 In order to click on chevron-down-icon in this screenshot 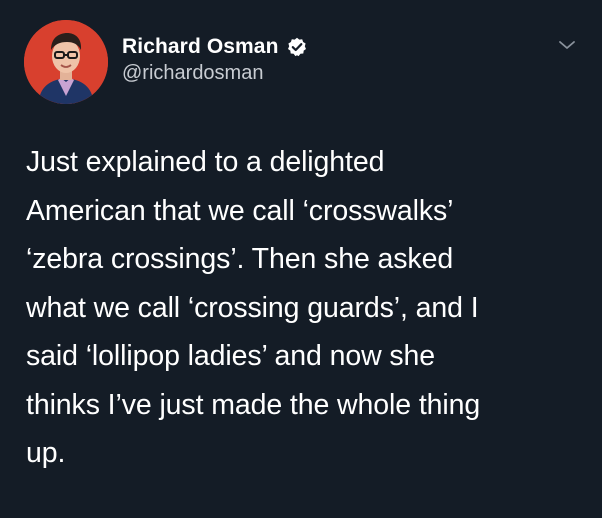, I will do `click(567, 45)`.